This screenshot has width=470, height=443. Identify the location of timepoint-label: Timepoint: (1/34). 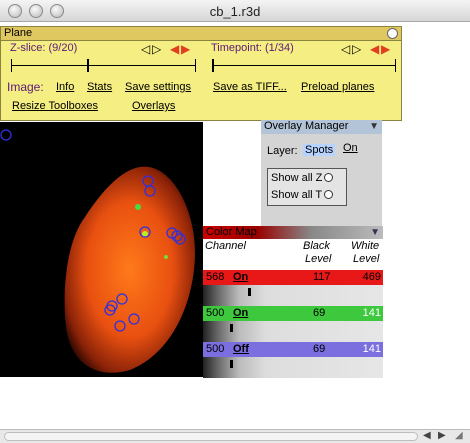
(252, 48).